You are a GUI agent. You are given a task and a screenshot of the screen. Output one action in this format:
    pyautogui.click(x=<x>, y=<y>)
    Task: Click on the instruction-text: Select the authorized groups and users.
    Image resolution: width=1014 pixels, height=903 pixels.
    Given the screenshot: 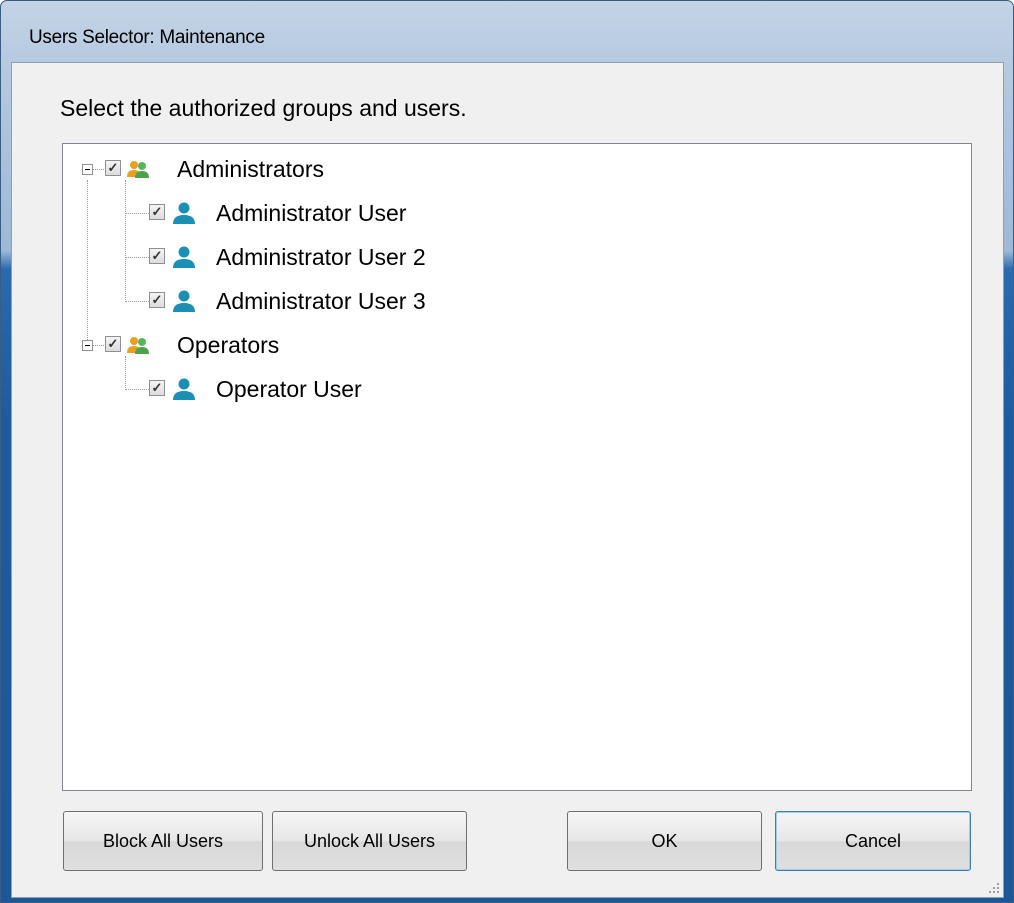 What is the action you would take?
    pyautogui.click(x=263, y=108)
    